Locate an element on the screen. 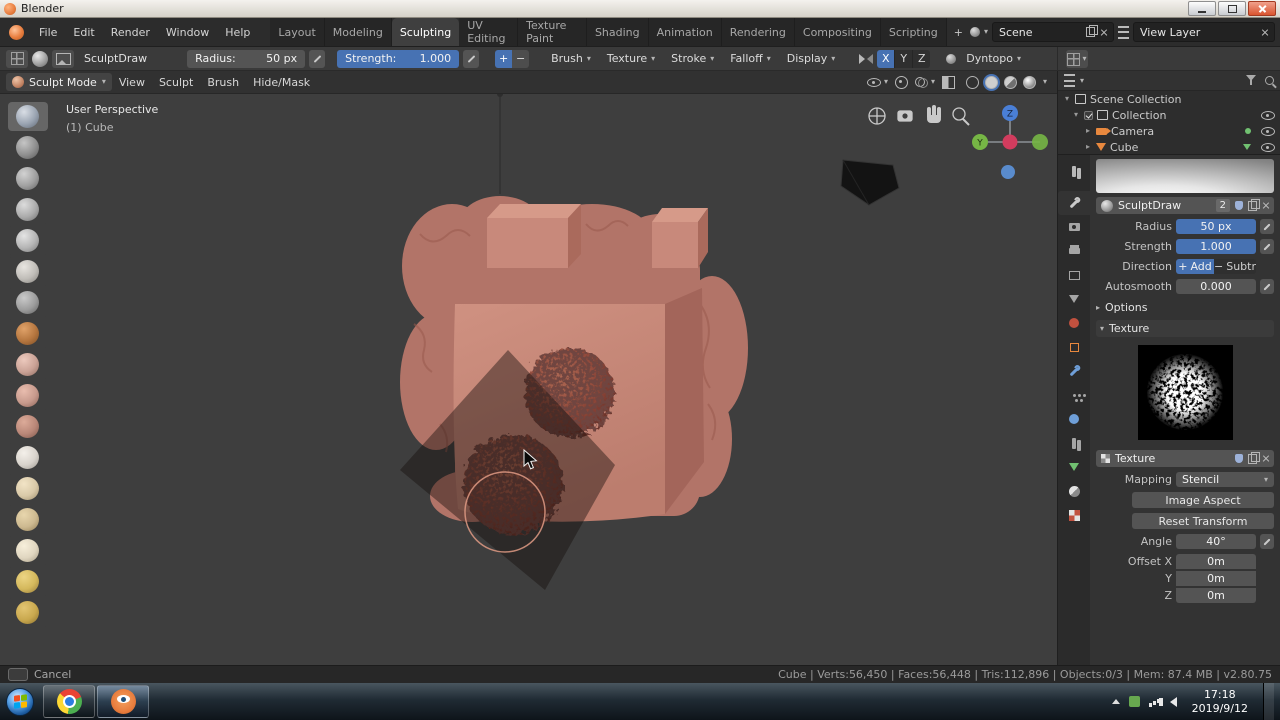  close-button is located at coordinates (1262, 8).